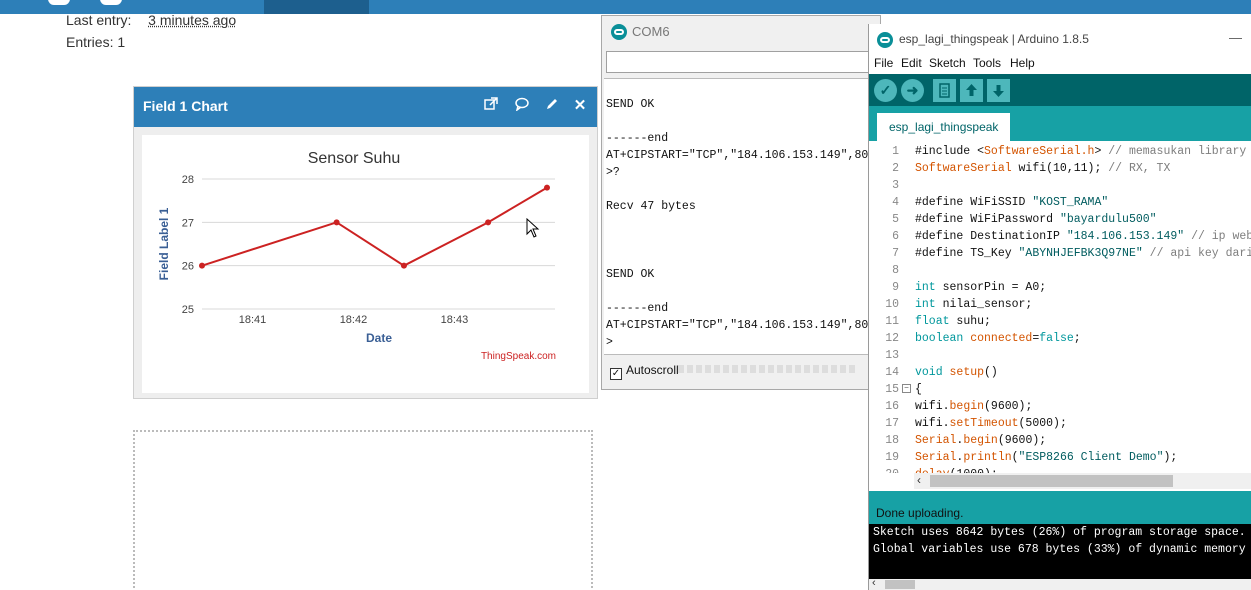 The image size is (1251, 590). I want to click on code-line: 19 Serial.println("ESP8266 Client Demo");, so click(1060, 457).